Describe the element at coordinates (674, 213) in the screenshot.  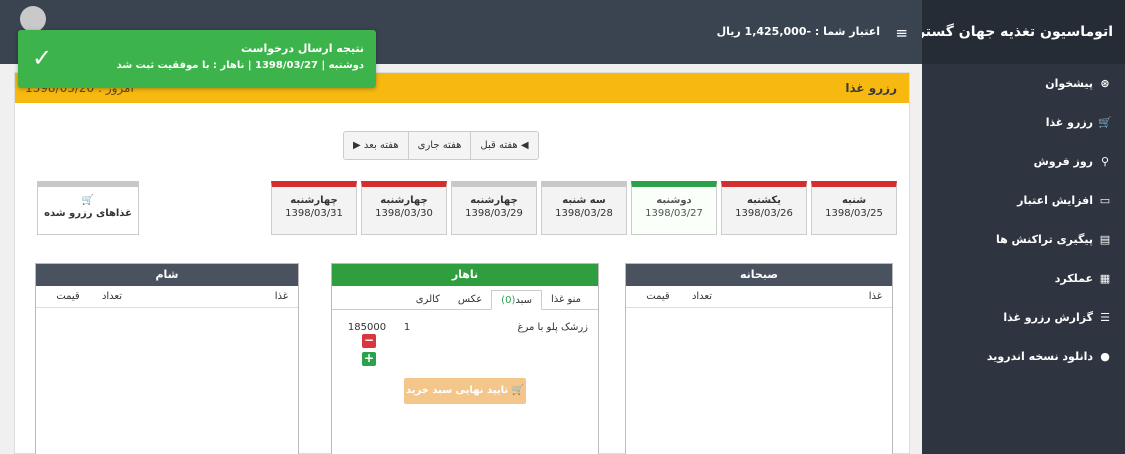
I see `day-date: 1398/03/27` at that location.